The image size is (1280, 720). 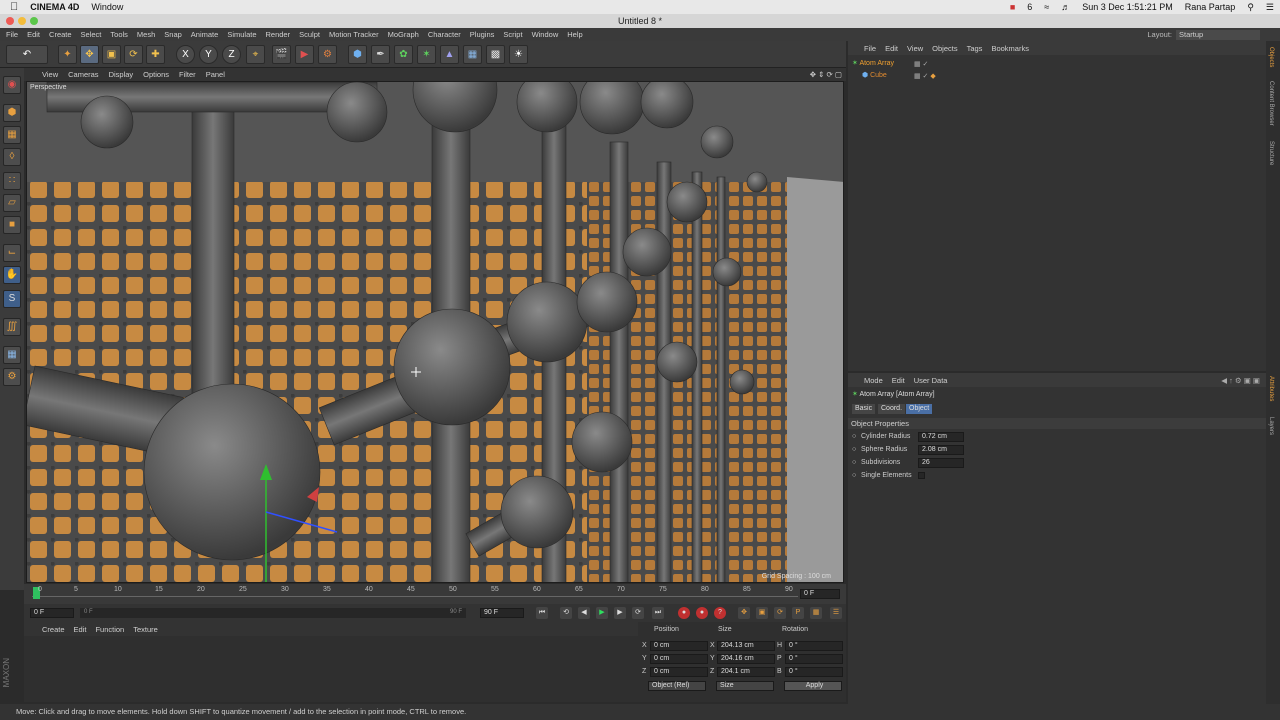 What do you see at coordinates (1029, 7) in the screenshot?
I see `status-number: 6` at bounding box center [1029, 7].